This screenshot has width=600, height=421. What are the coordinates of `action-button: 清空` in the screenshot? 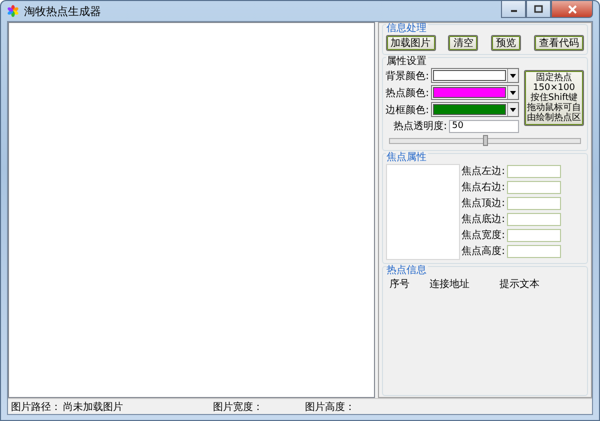 It's located at (463, 43).